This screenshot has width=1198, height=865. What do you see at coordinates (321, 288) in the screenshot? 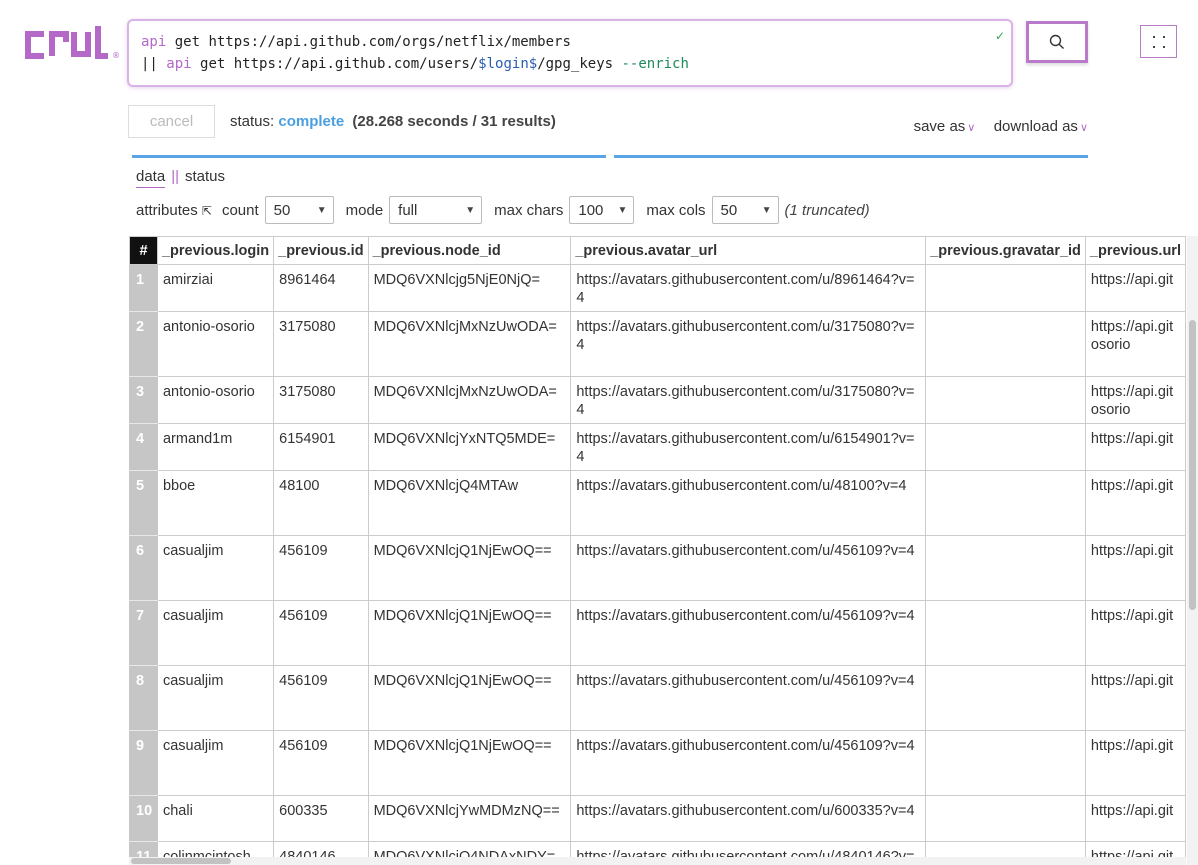
I see `table-cell: 8961464` at bounding box center [321, 288].